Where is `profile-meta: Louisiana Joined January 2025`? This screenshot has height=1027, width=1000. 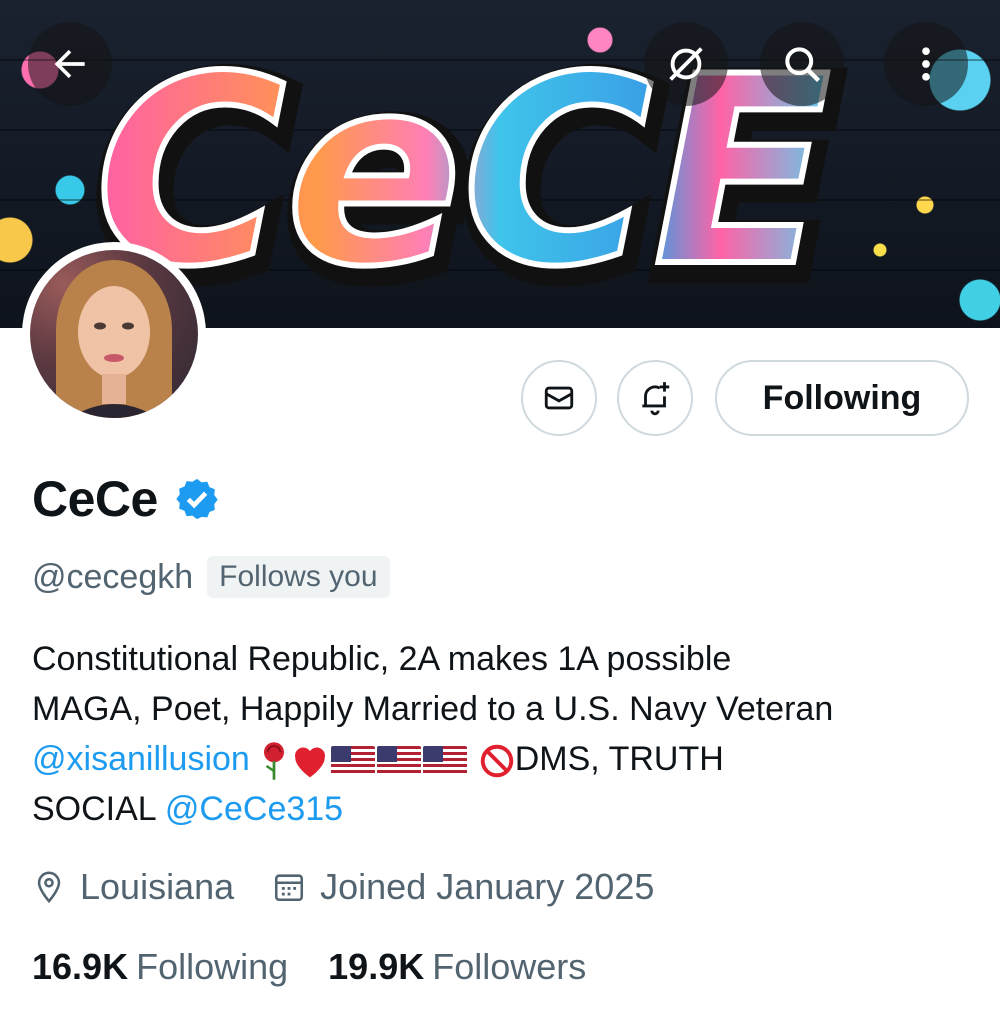
profile-meta: Louisiana Joined January 2025 is located at coordinates (362, 887).